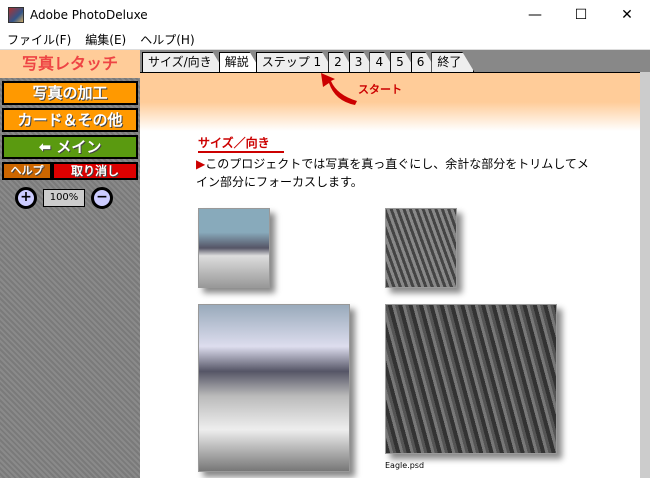  Describe the element at coordinates (27, 171) in the screenshot. I see `help-button: ヘルプ` at that location.